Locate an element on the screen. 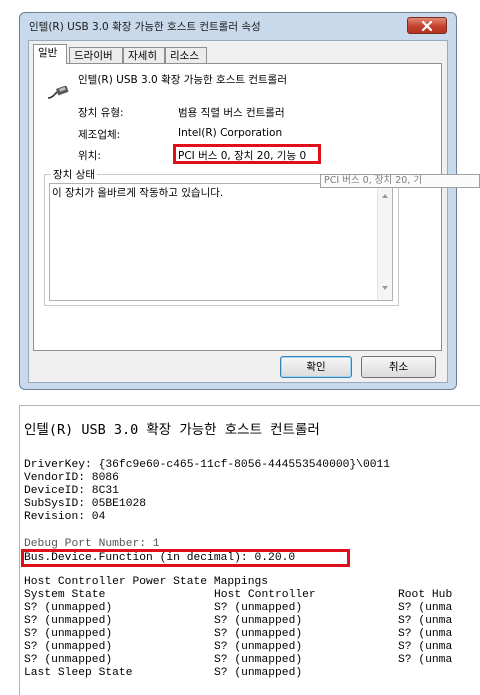 This screenshot has height=695, width=480. console-title: 인텔(R) USB 3.0 확장 가능한 호스트 컨트롤러 is located at coordinates (172, 430).